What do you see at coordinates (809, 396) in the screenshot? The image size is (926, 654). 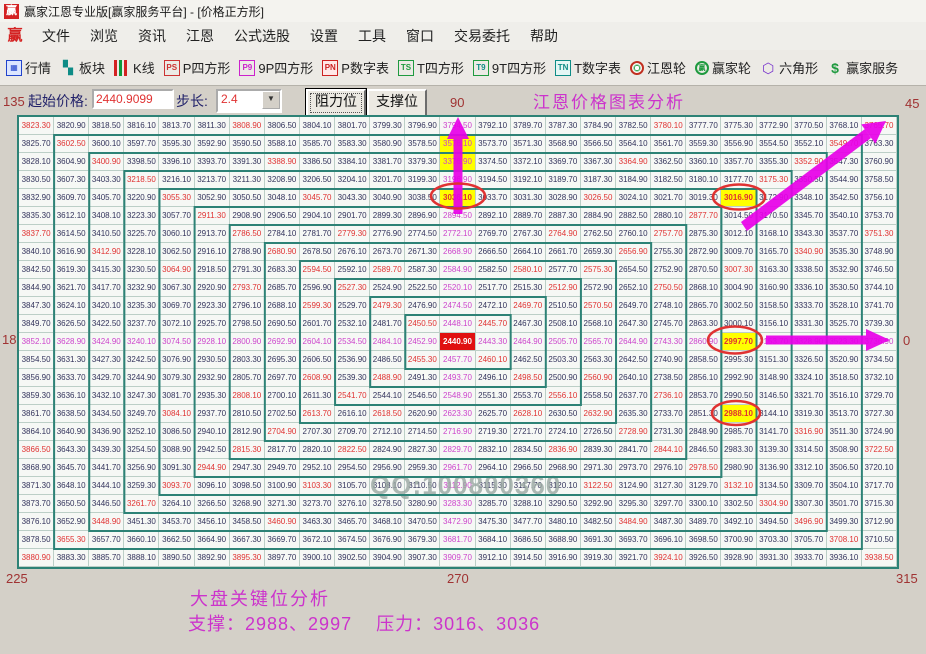 I see `grid-cell: 3321.70` at bounding box center [809, 396].